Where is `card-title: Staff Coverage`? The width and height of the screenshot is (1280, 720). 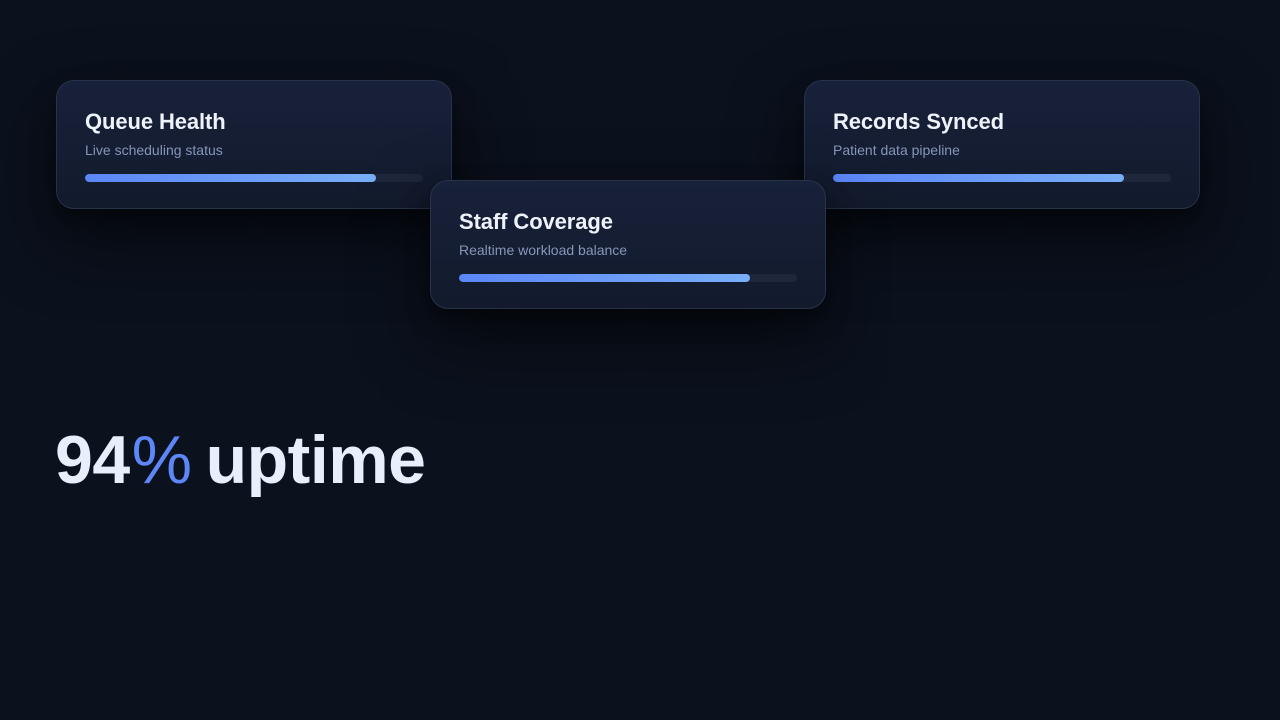 card-title: Staff Coverage is located at coordinates (536, 221).